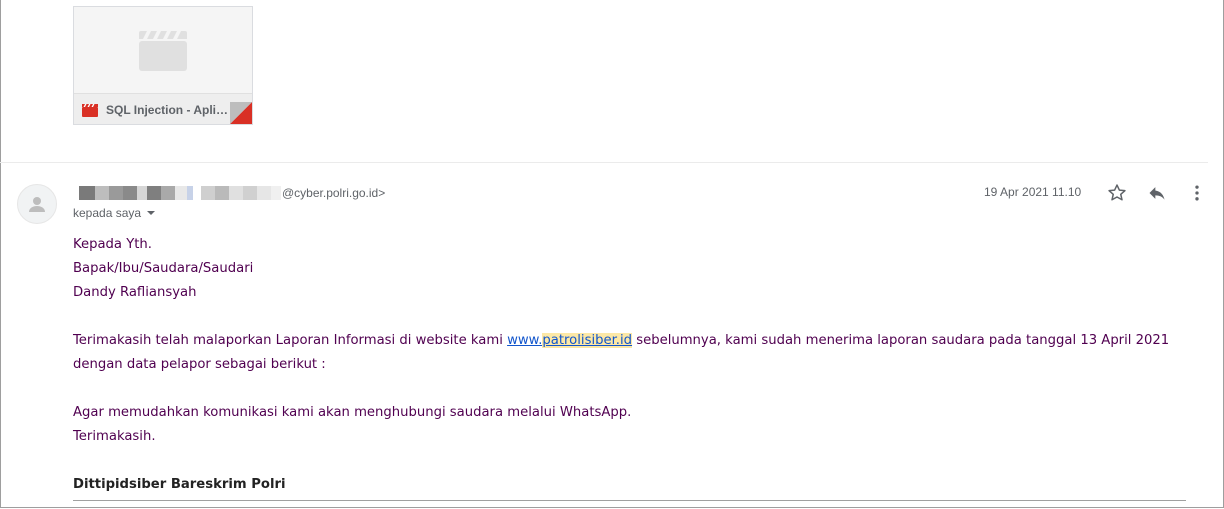  What do you see at coordinates (151, 213) in the screenshot?
I see `chevron-down-icon` at bounding box center [151, 213].